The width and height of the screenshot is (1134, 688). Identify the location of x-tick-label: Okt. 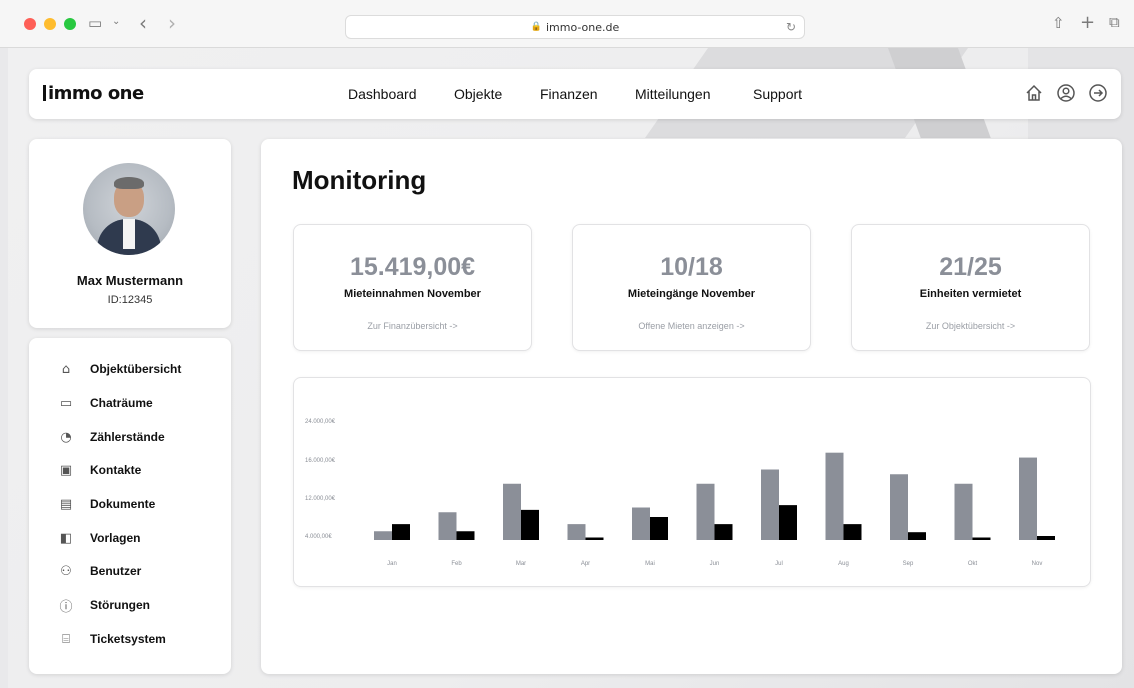
(973, 564).